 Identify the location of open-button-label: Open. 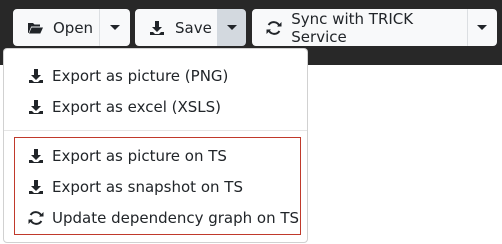
(73, 27).